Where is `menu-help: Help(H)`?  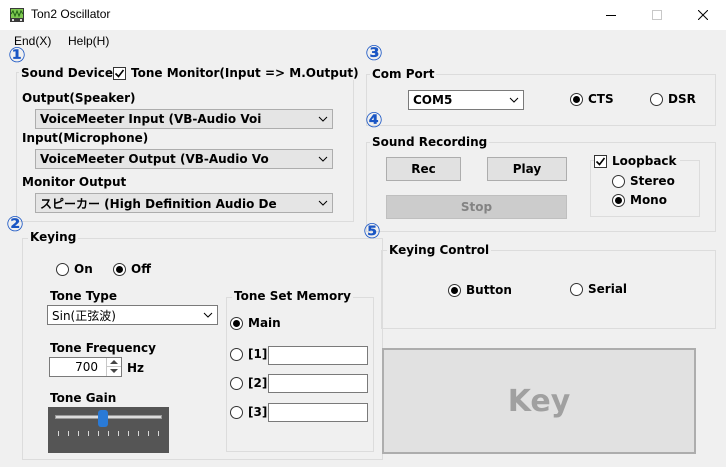
menu-help: Help(H) is located at coordinates (88, 41).